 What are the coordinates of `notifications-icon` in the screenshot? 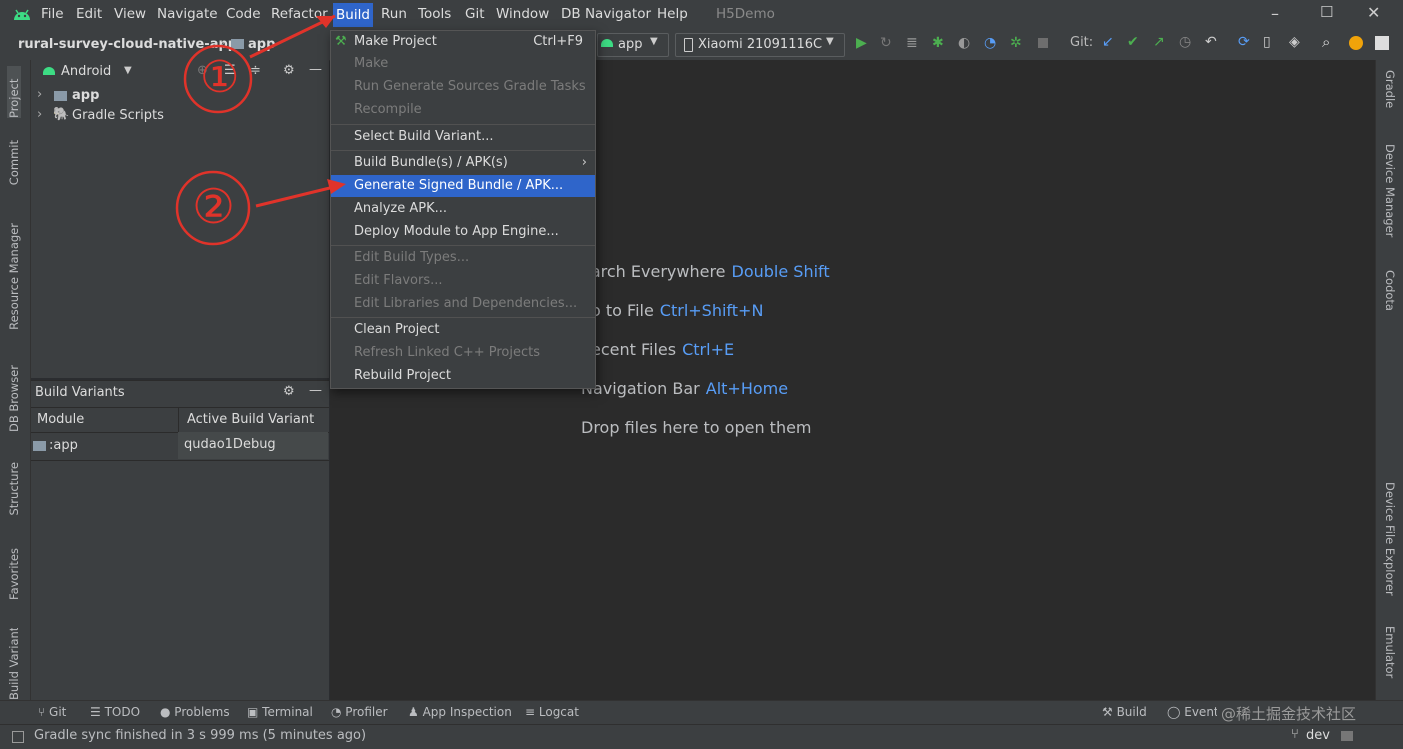 It's located at (1347, 736).